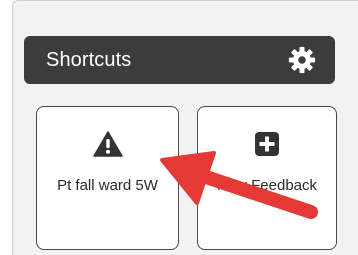 The height and width of the screenshot is (255, 358). I want to click on warning-triangle-icon, so click(107, 146).